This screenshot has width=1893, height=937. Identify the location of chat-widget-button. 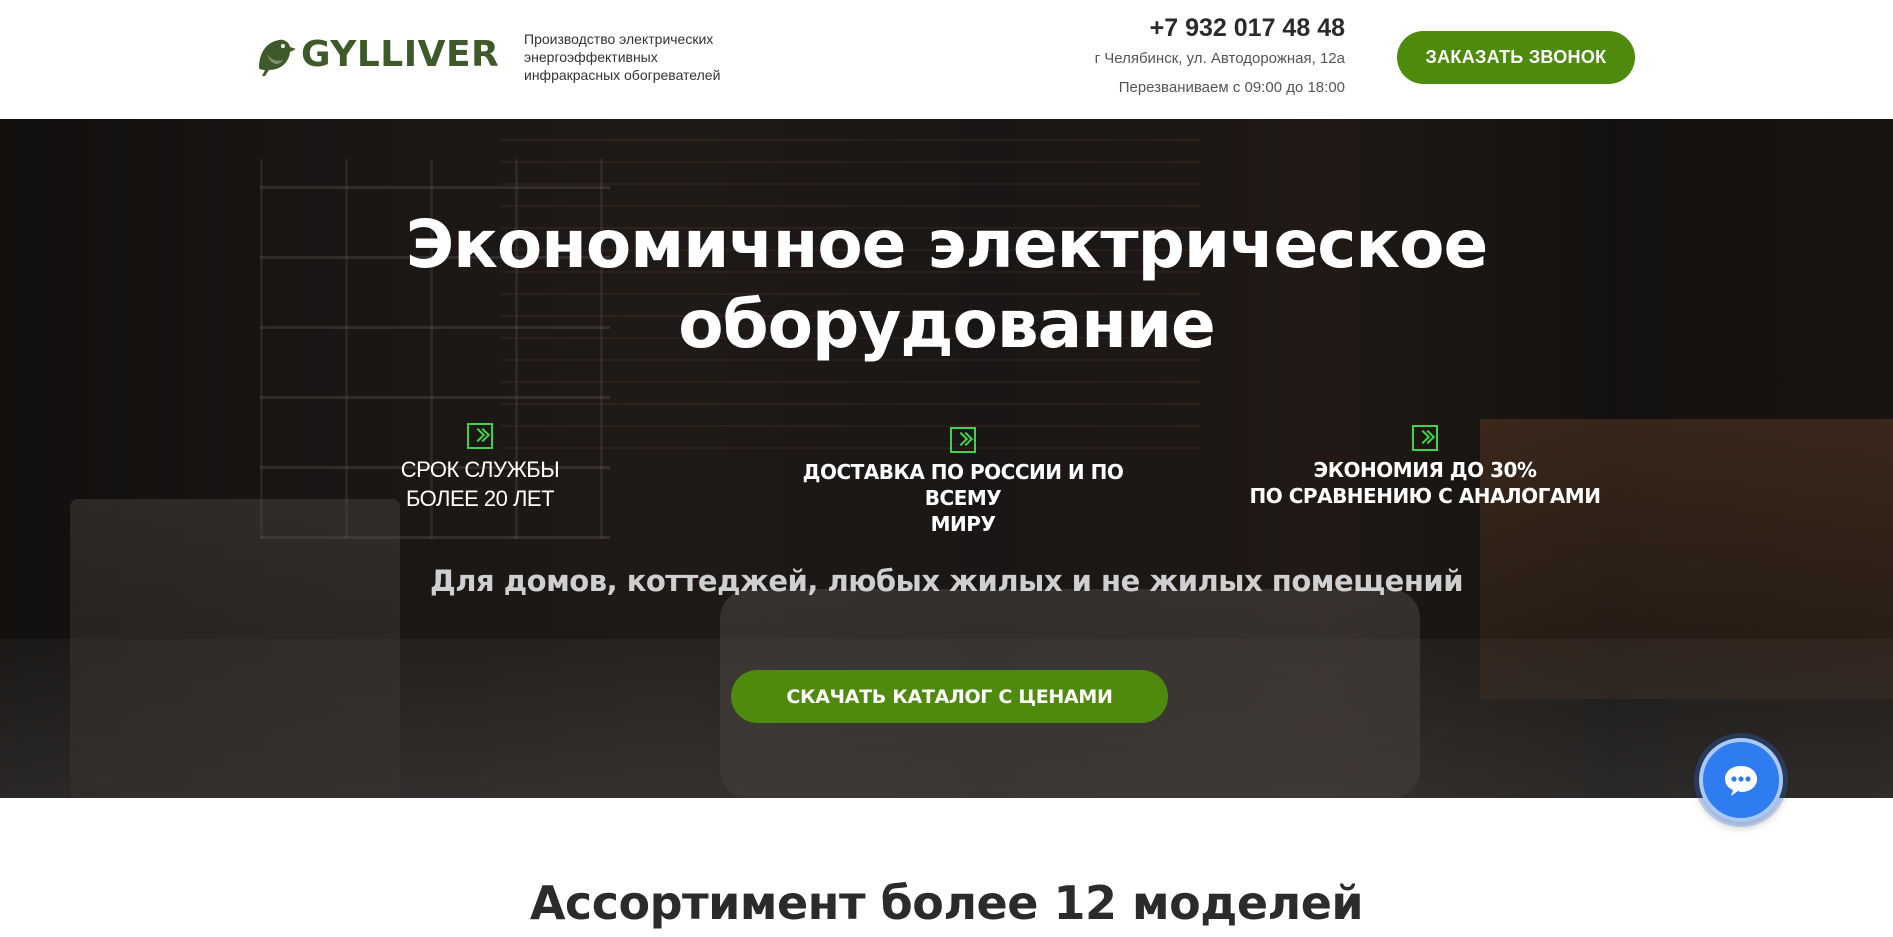
(1741, 780).